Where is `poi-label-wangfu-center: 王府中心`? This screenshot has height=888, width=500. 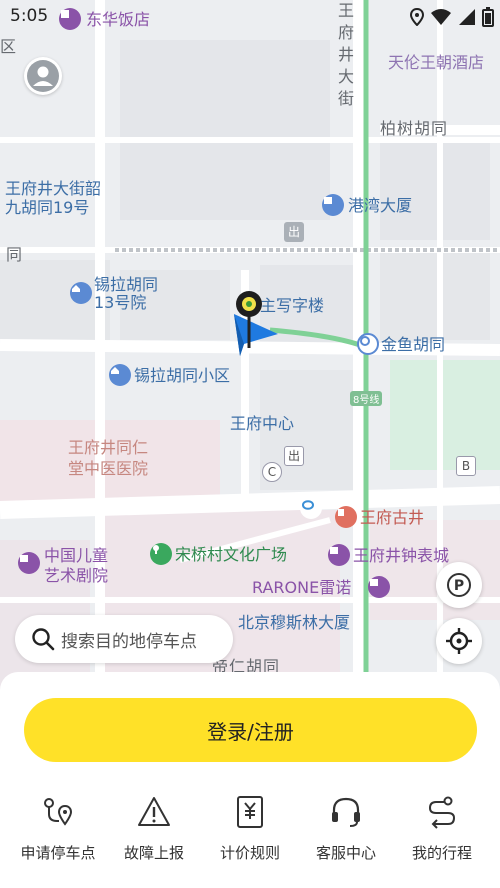 poi-label-wangfu-center: 王府中心 is located at coordinates (262, 423).